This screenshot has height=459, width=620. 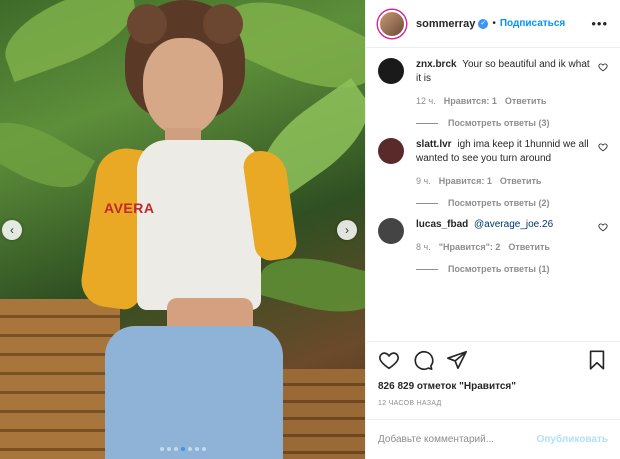 What do you see at coordinates (129, 208) in the screenshot?
I see `shirt-print: AVERA` at bounding box center [129, 208].